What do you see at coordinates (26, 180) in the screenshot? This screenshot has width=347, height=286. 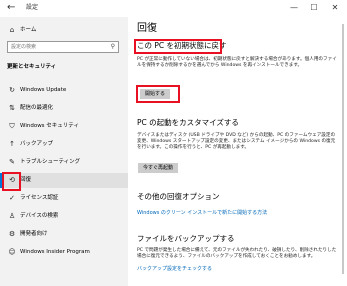 I see `sidebar-item-label: 回復` at bounding box center [26, 180].